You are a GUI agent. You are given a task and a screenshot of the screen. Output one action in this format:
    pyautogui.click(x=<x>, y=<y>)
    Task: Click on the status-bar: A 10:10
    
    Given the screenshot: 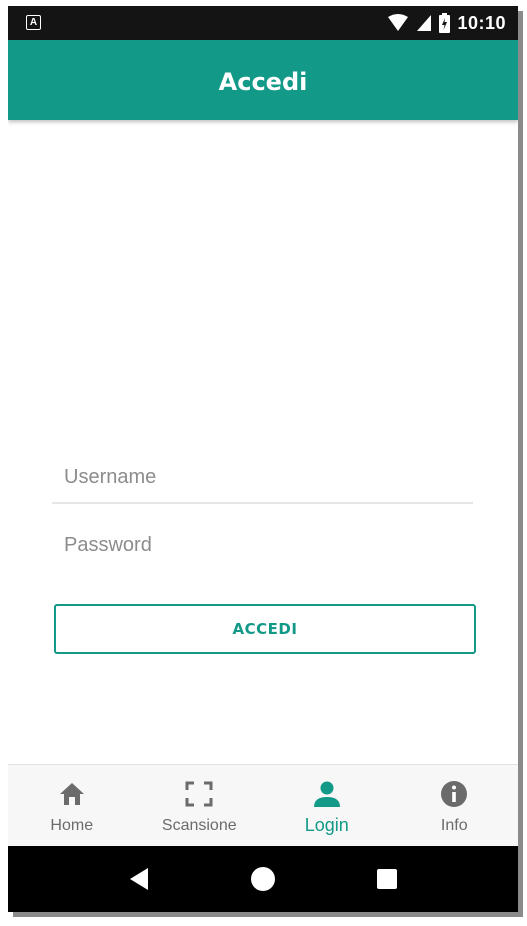 What is the action you would take?
    pyautogui.click(x=263, y=23)
    